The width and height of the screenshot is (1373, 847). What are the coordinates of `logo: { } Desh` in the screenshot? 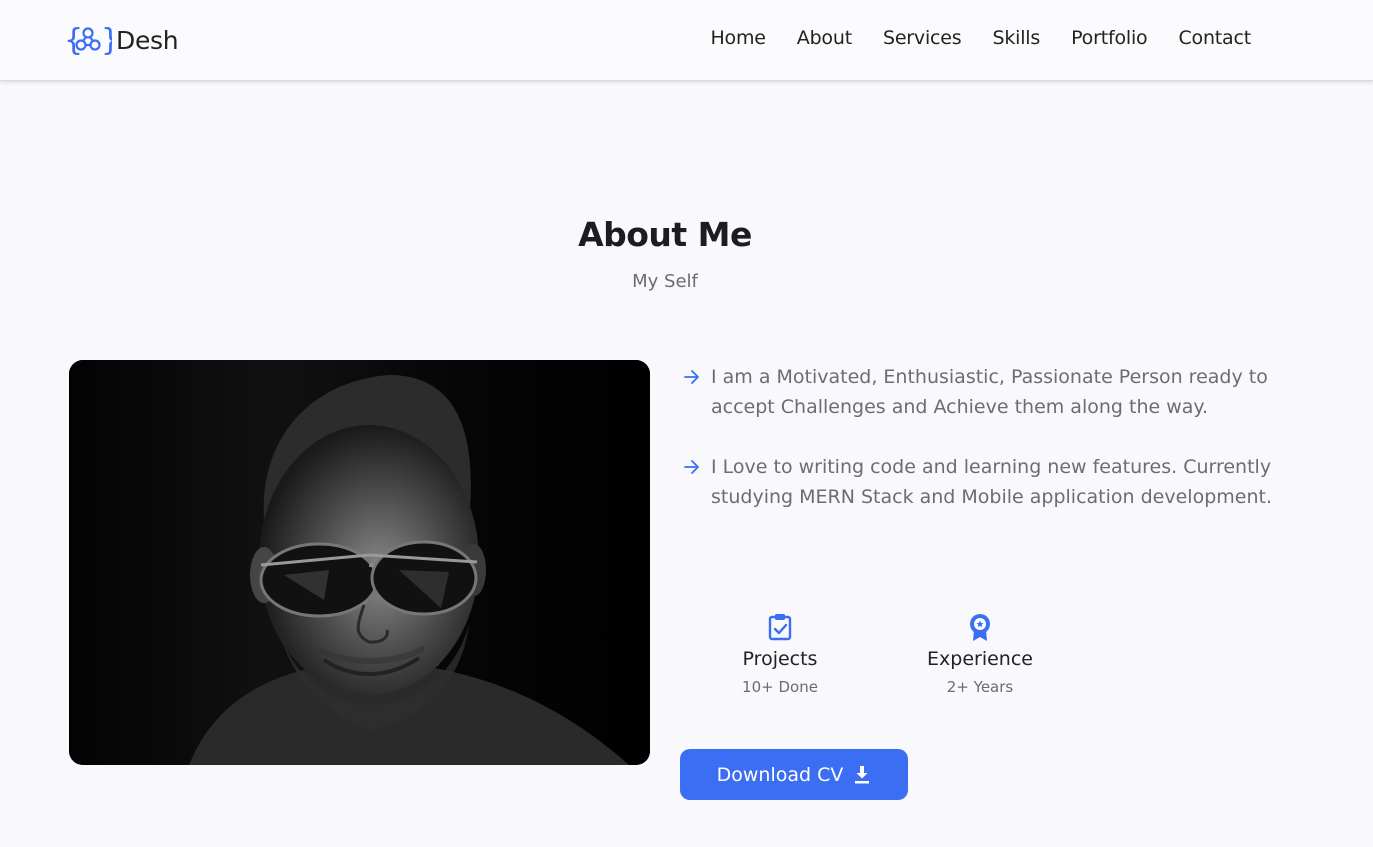 It's located at (121, 40).